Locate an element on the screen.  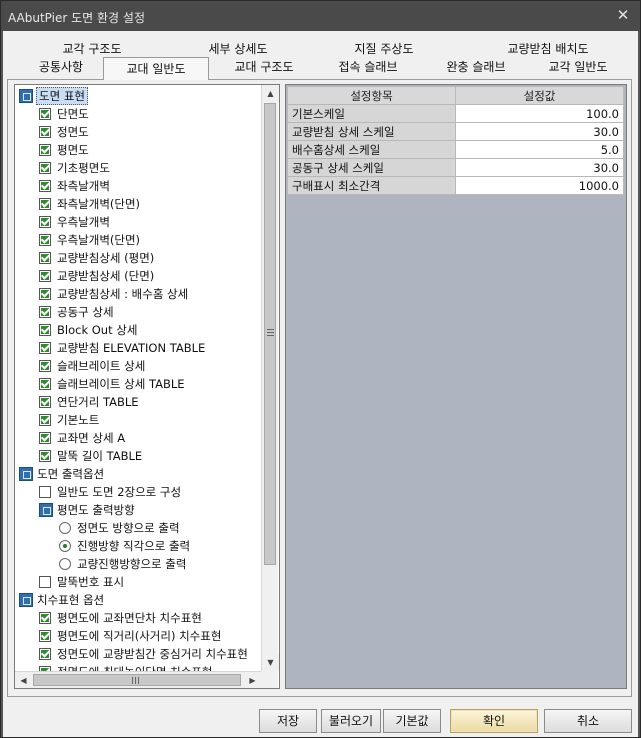
default-button: 기본값 is located at coordinates (412, 721).